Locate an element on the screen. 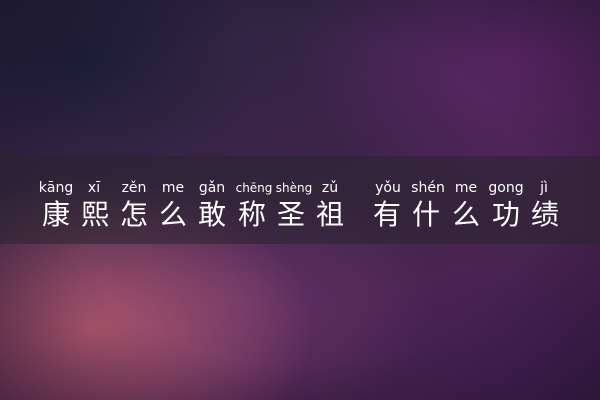 This screenshot has height=400, width=600. pinyin-syllable: shèng is located at coordinates (294, 188).